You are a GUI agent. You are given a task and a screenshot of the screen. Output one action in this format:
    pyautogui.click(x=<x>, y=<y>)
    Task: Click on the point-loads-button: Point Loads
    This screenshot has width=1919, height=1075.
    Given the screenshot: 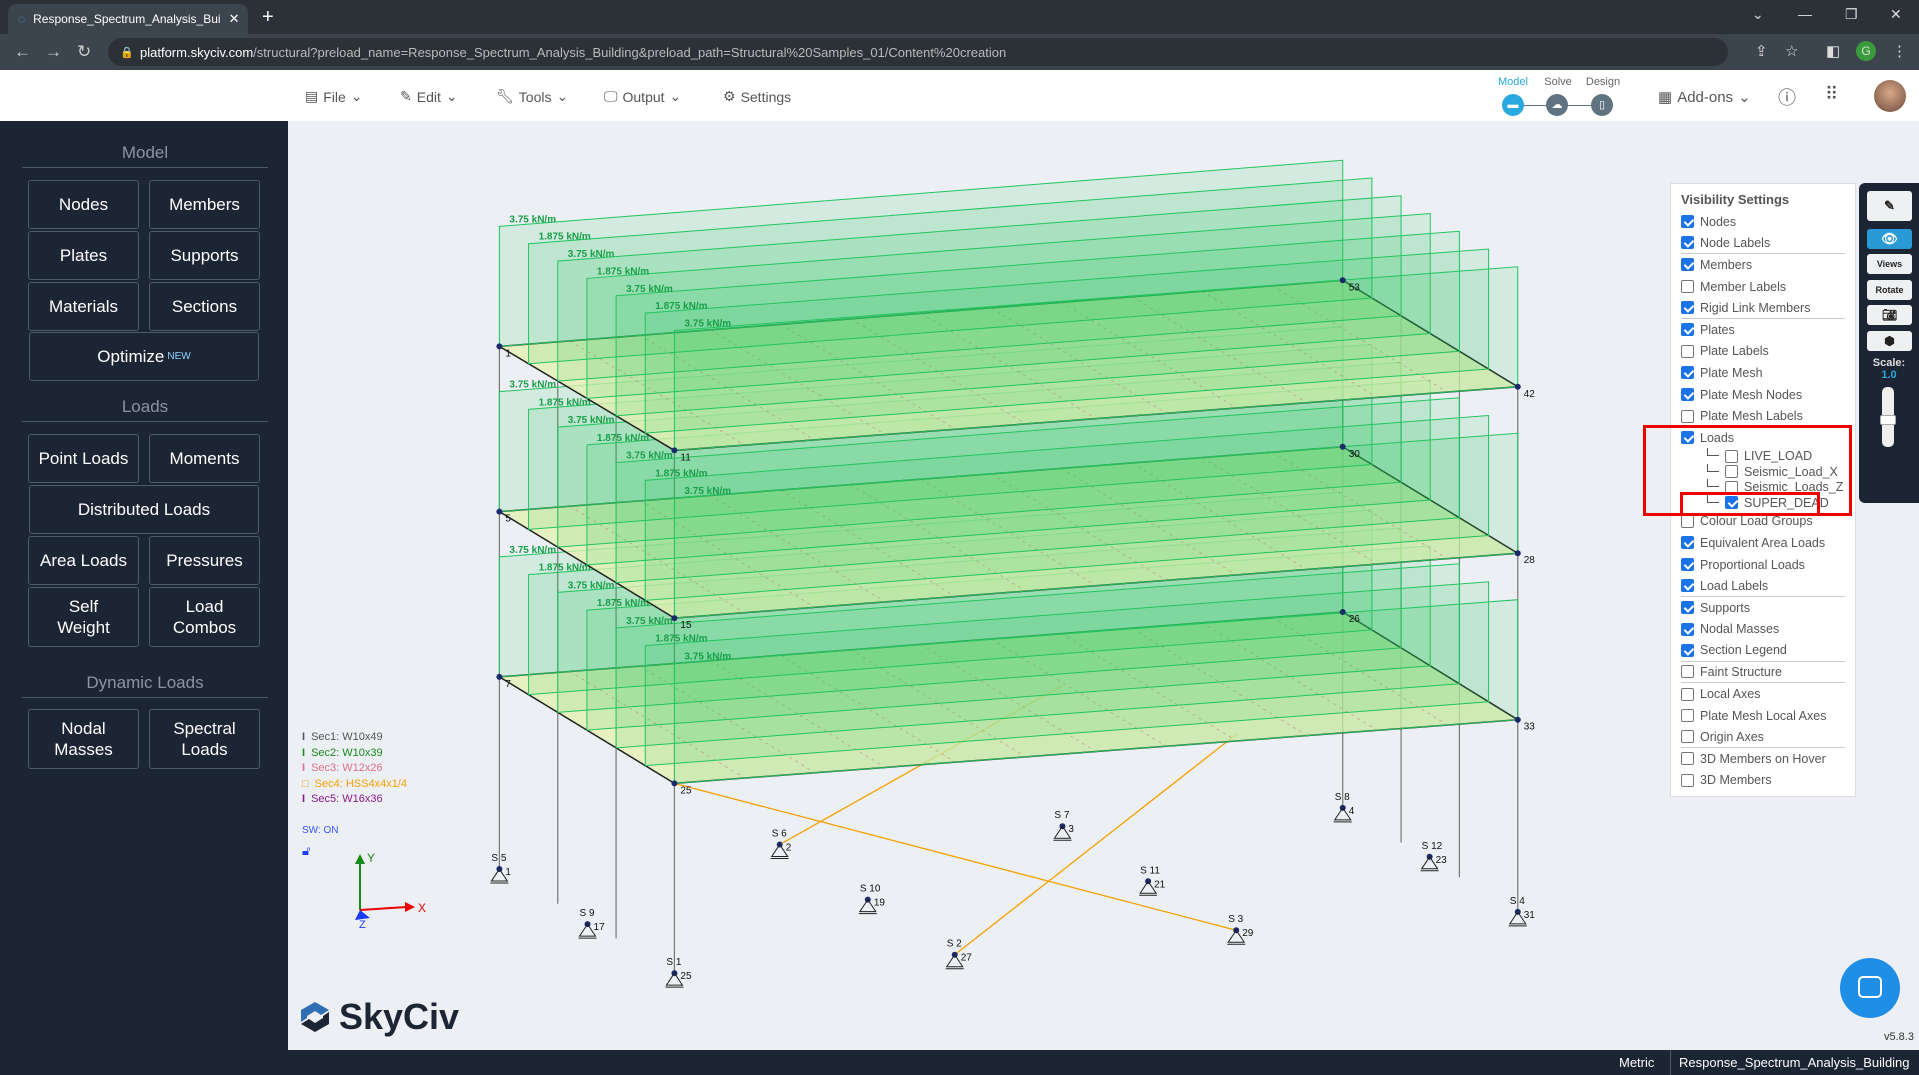 What is the action you would take?
    pyautogui.click(x=83, y=458)
    